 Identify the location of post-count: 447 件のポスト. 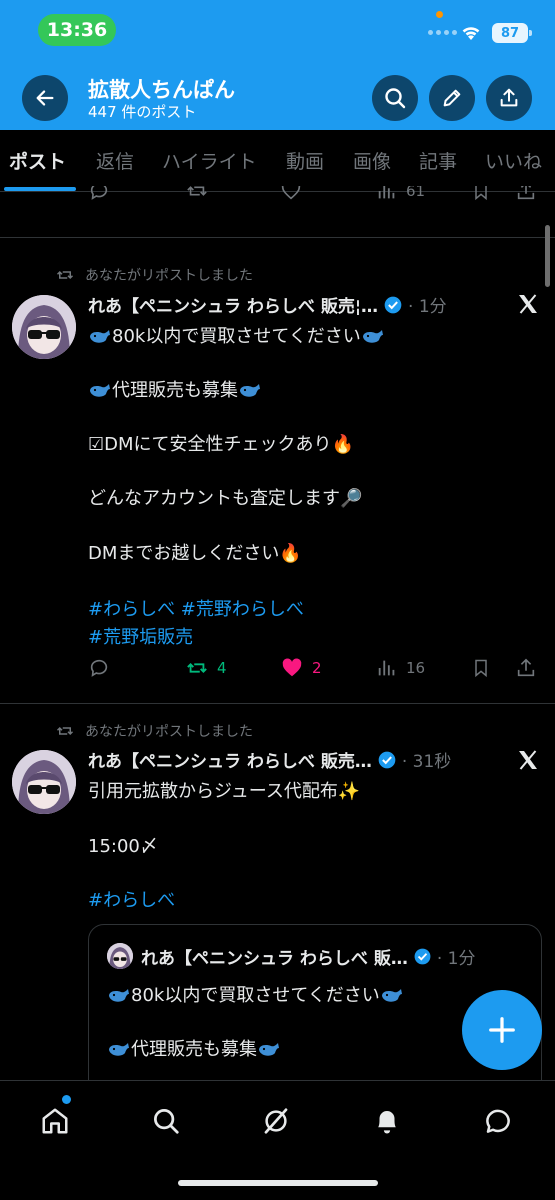
(142, 112).